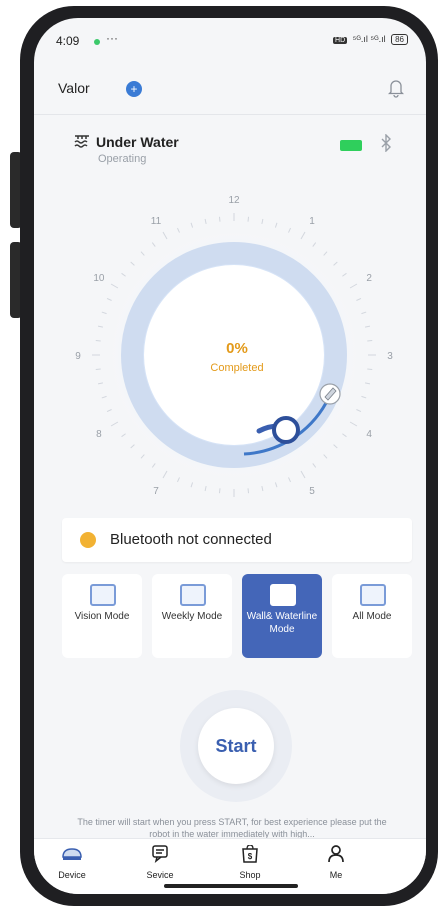 The width and height of the screenshot is (448, 912). I want to click on status-more: ···, so click(112, 38).